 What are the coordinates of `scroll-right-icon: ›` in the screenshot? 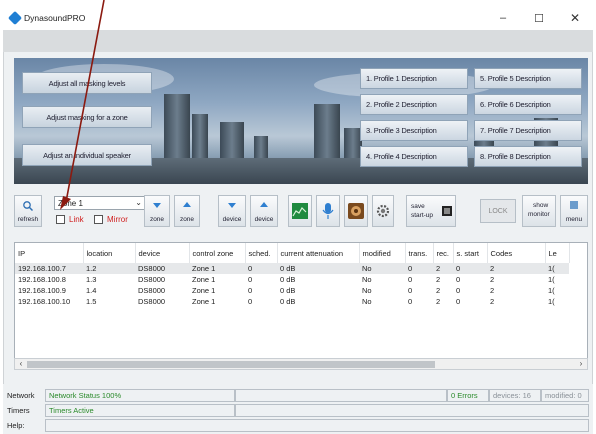 It's located at (581, 364).